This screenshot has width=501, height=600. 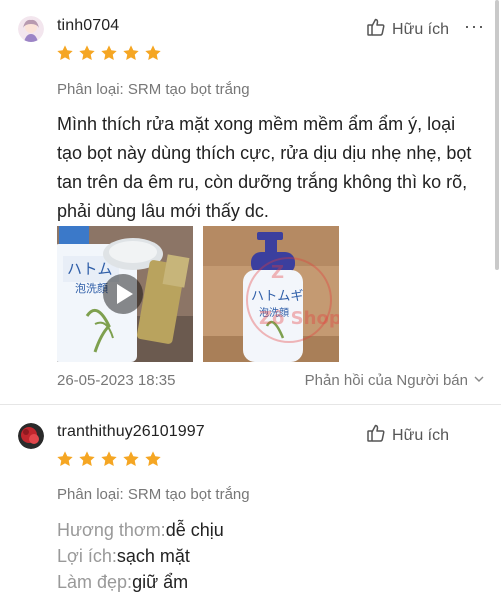 I want to click on attribute-beauty: Làm đẹp:giữ ẩm, so click(x=122, y=582).